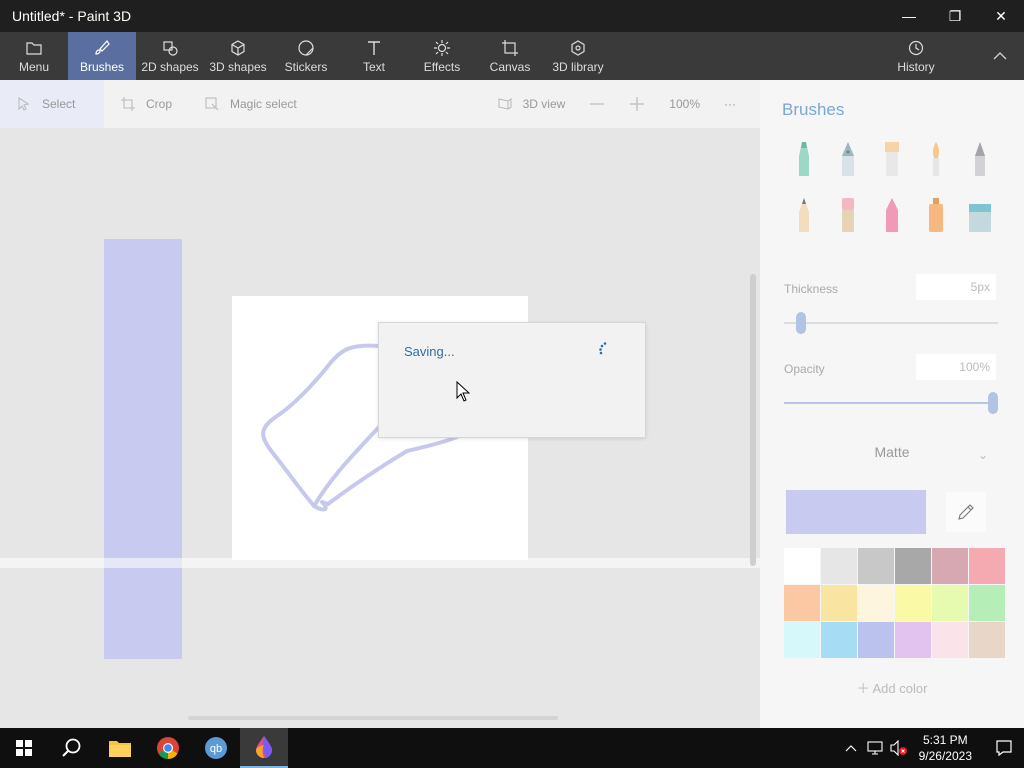 The image size is (1024, 768). What do you see at coordinates (899, 748) in the screenshot?
I see `volume-button` at bounding box center [899, 748].